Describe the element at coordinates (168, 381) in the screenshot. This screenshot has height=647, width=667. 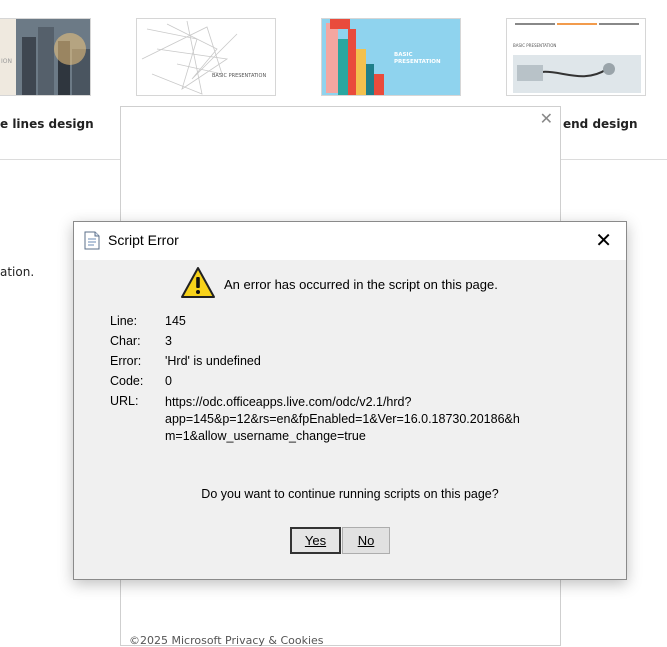
I see `detail-value: 0` at that location.